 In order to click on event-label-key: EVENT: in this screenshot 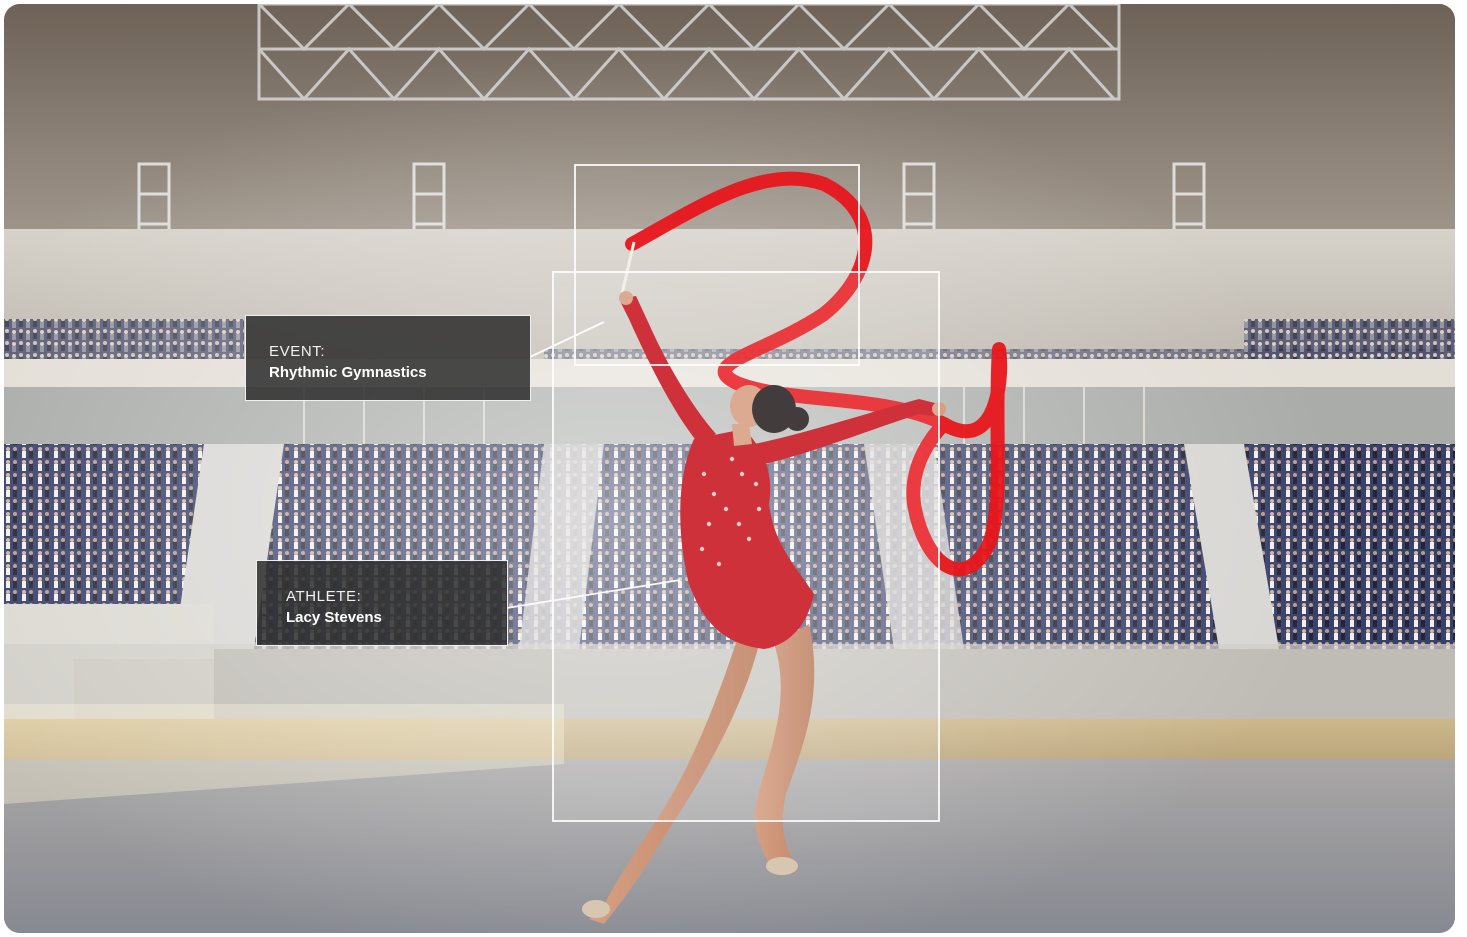, I will do `click(297, 351)`.